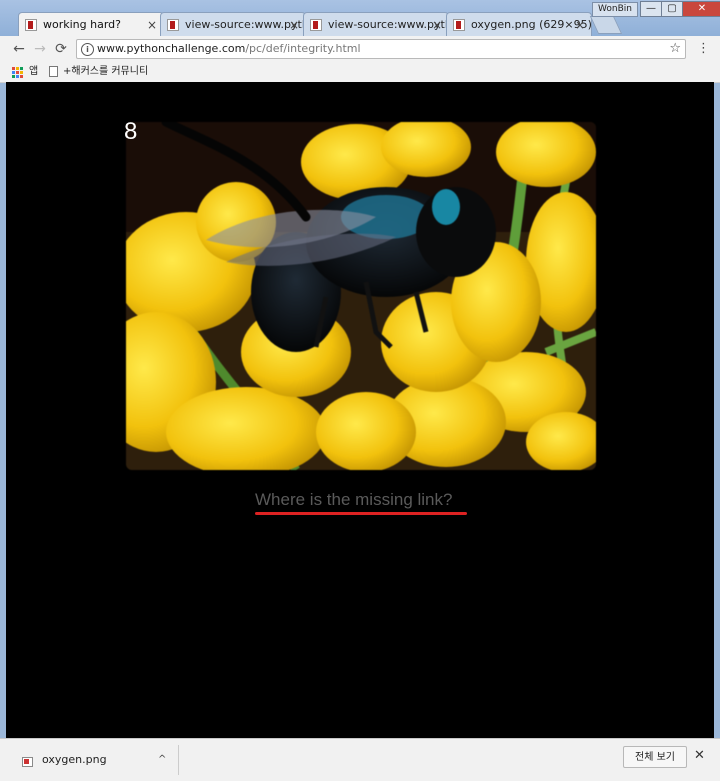 Image resolution: width=720 pixels, height=781 pixels. Describe the element at coordinates (131, 131) in the screenshot. I see `puzzle-number: 8` at that location.